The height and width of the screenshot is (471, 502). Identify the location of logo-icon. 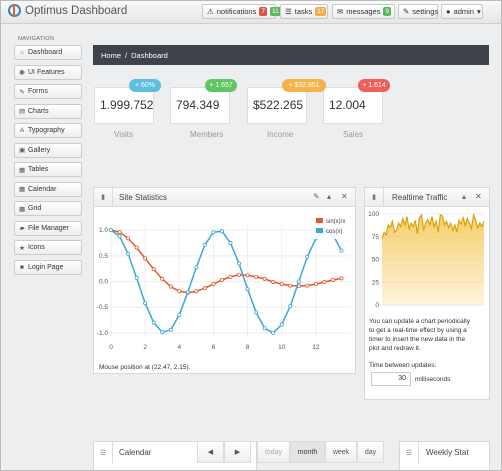
(14, 10).